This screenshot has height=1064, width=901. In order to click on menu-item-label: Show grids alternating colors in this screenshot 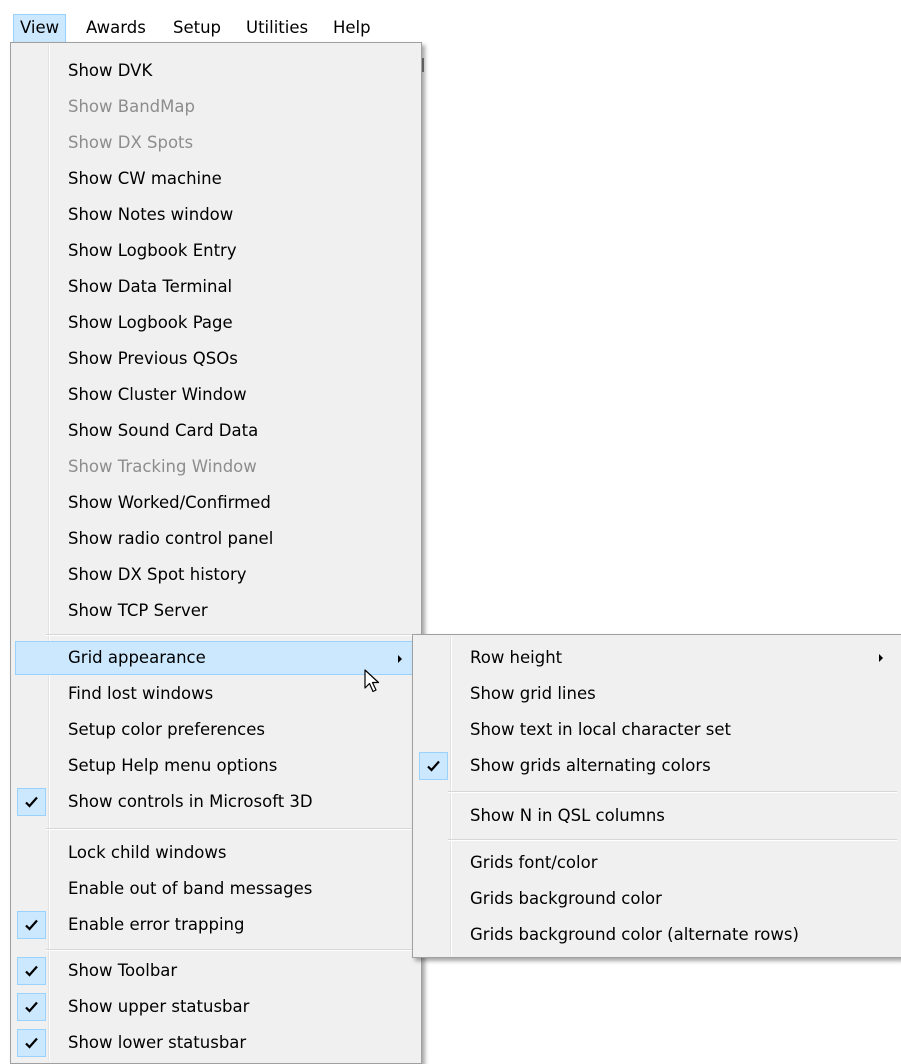, I will do `click(590, 765)`.